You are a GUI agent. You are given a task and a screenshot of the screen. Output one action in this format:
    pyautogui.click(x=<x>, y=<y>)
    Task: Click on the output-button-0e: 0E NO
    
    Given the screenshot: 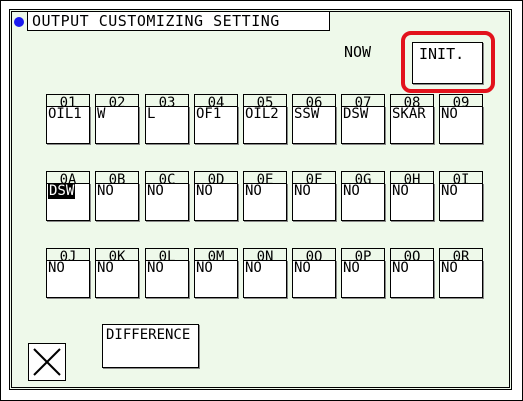 What is the action you would take?
    pyautogui.click(x=265, y=196)
    